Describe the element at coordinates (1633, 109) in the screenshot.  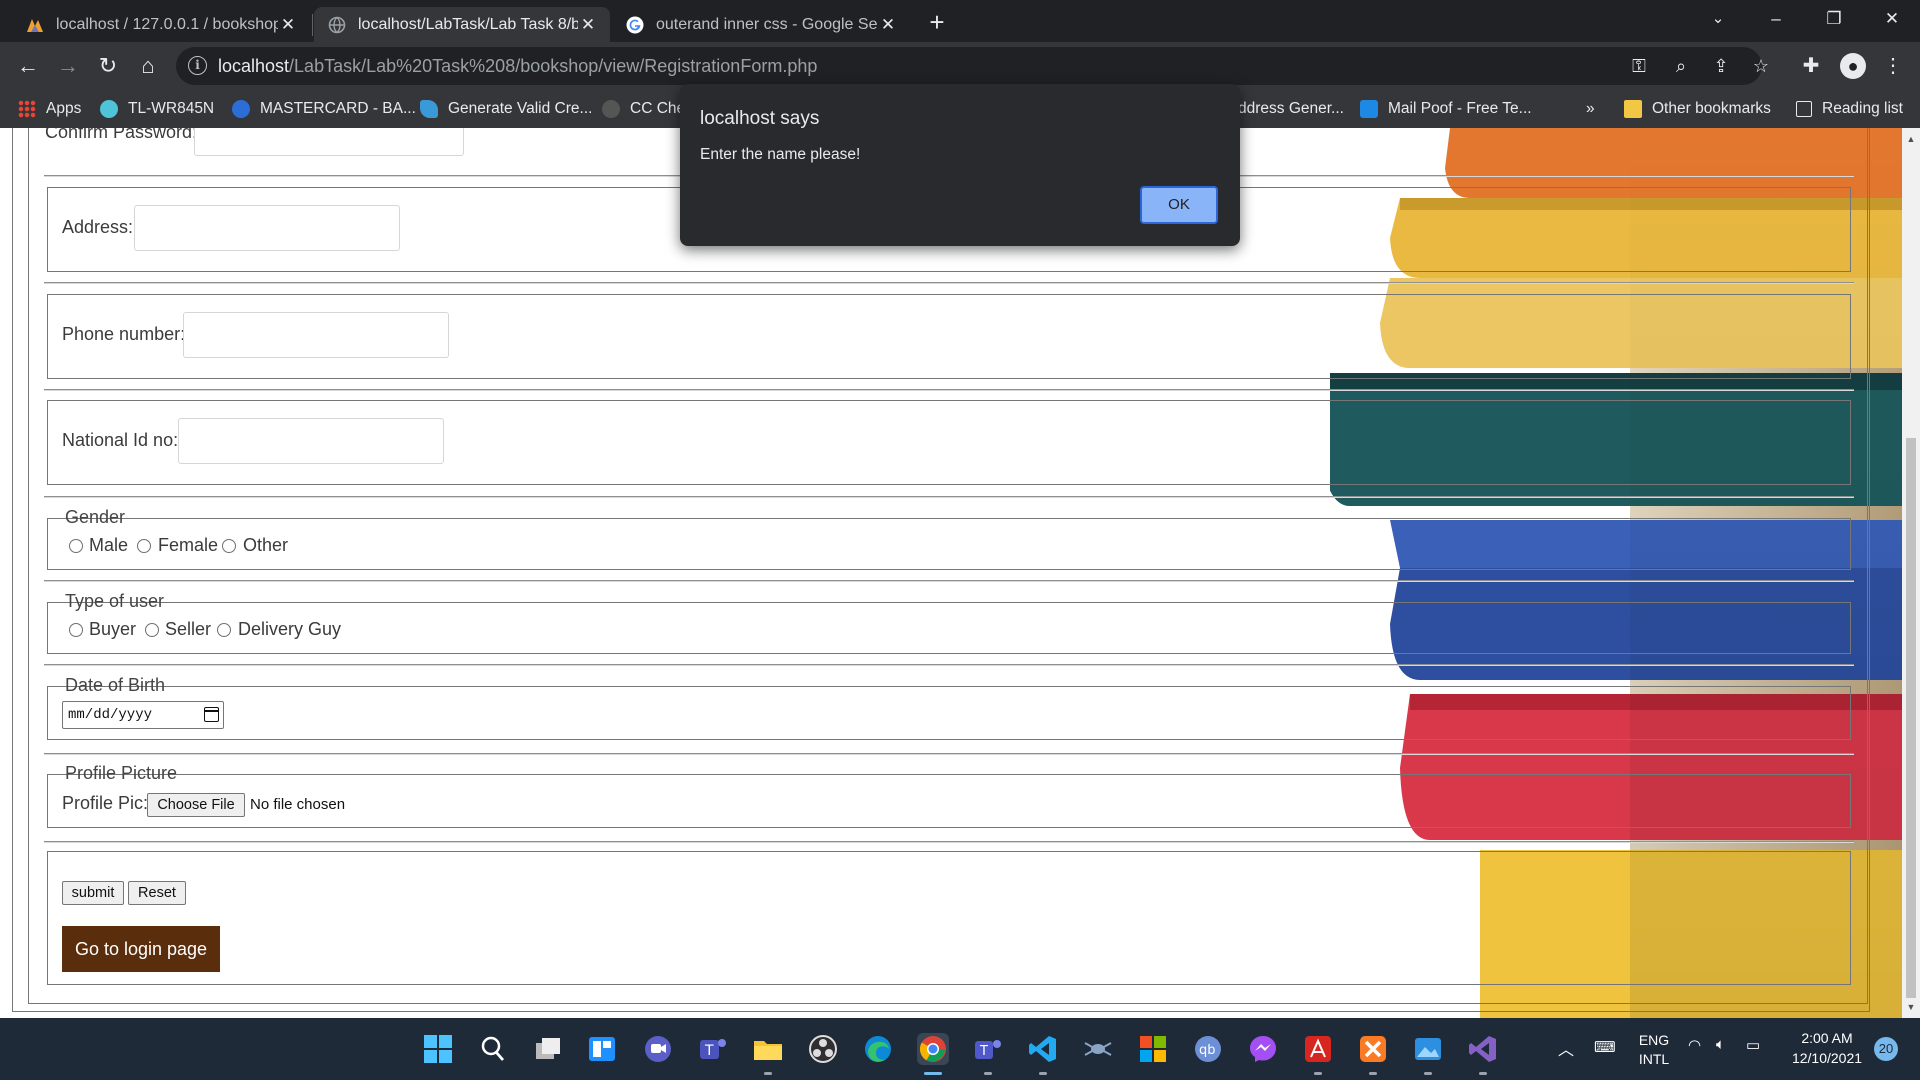
I see `folder-icon` at that location.